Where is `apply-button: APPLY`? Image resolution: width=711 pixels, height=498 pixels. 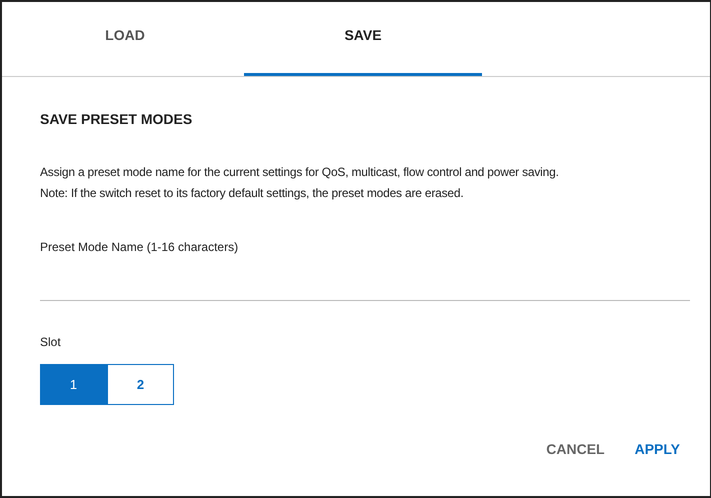
apply-button: APPLY is located at coordinates (657, 449).